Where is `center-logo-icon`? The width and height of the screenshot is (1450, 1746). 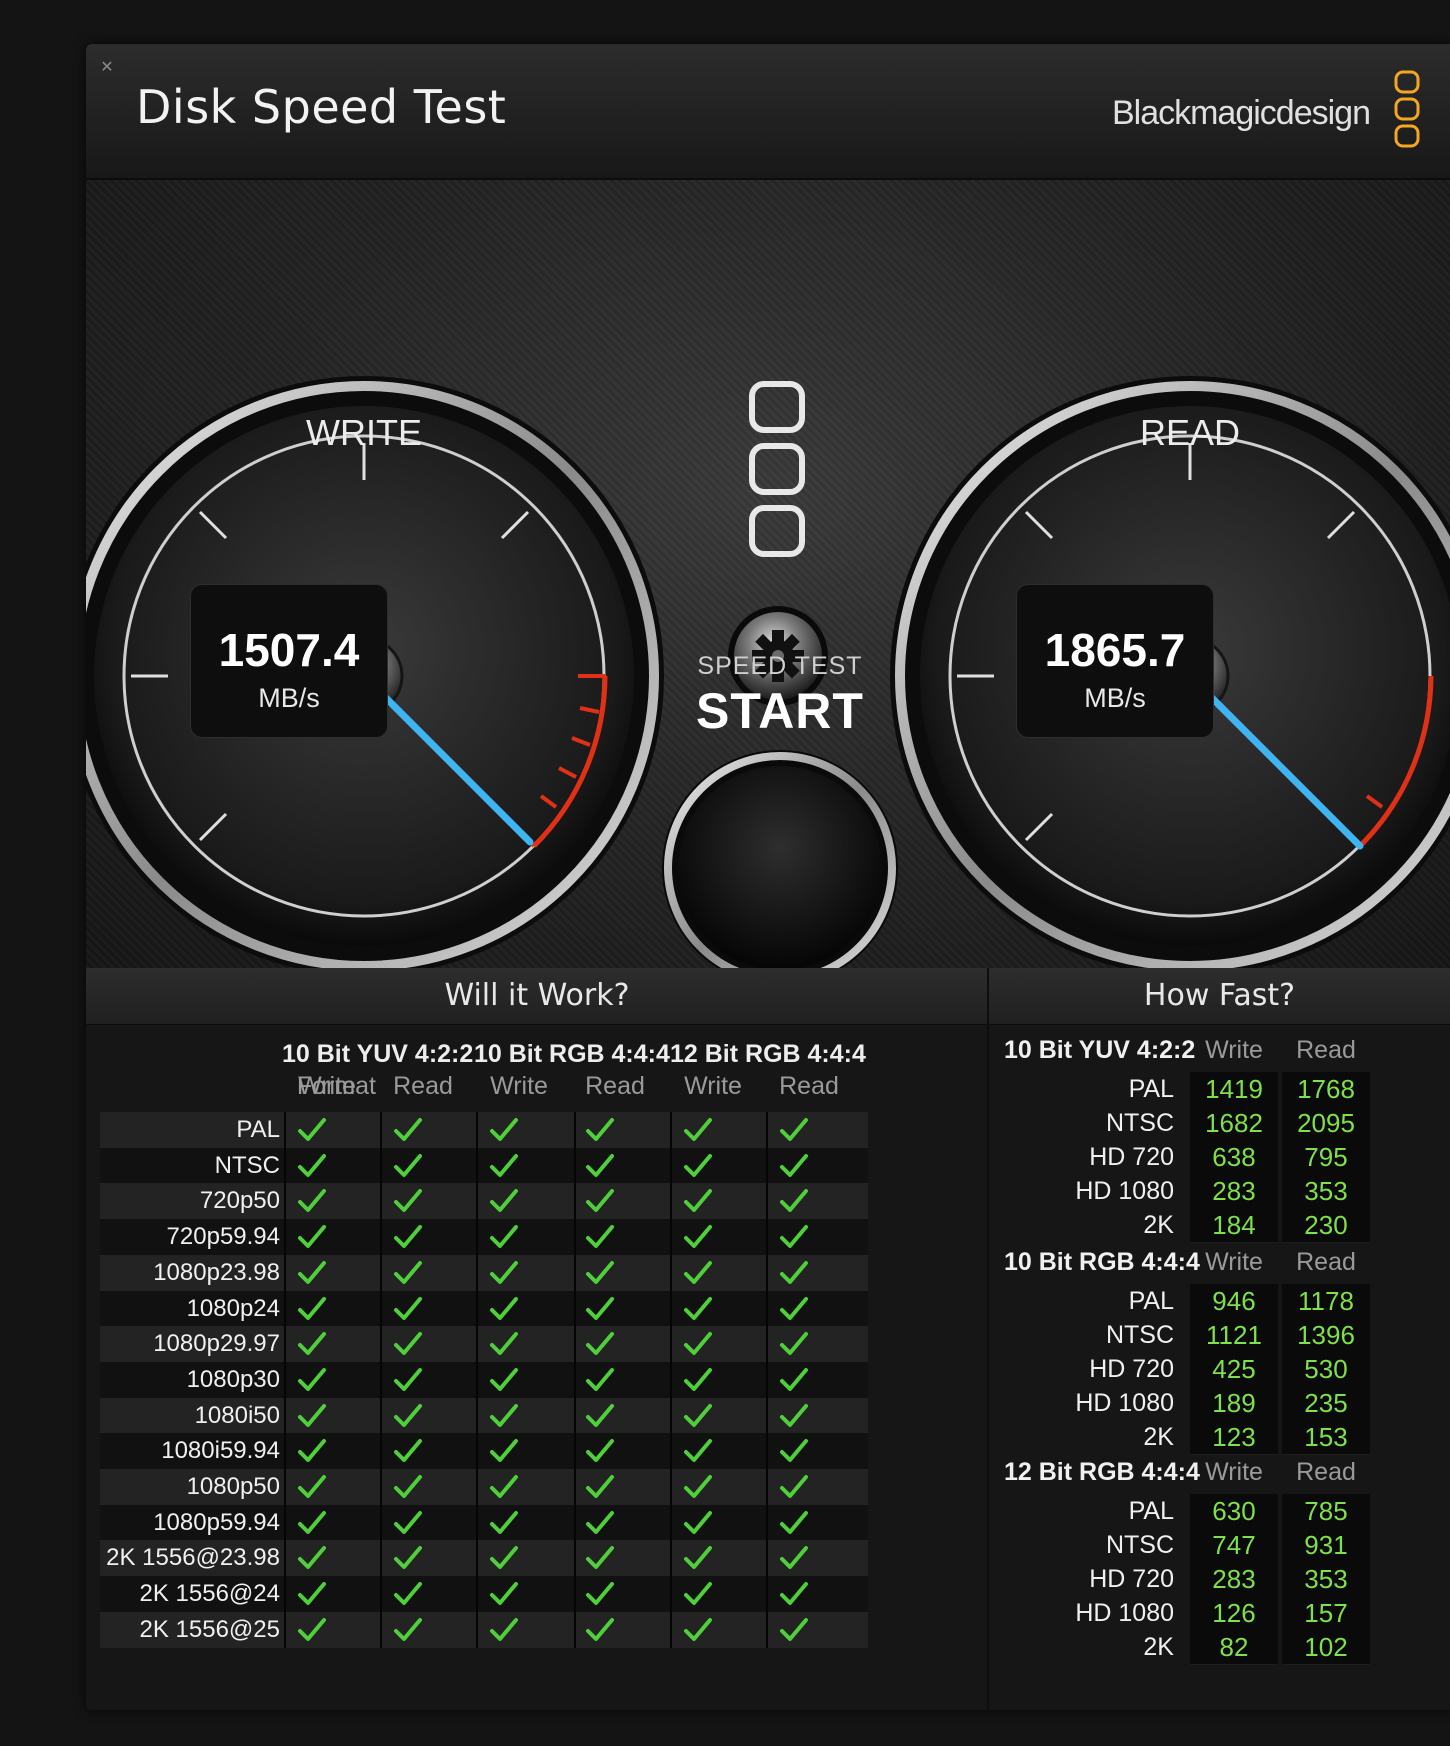
center-logo-icon is located at coordinates (777, 469).